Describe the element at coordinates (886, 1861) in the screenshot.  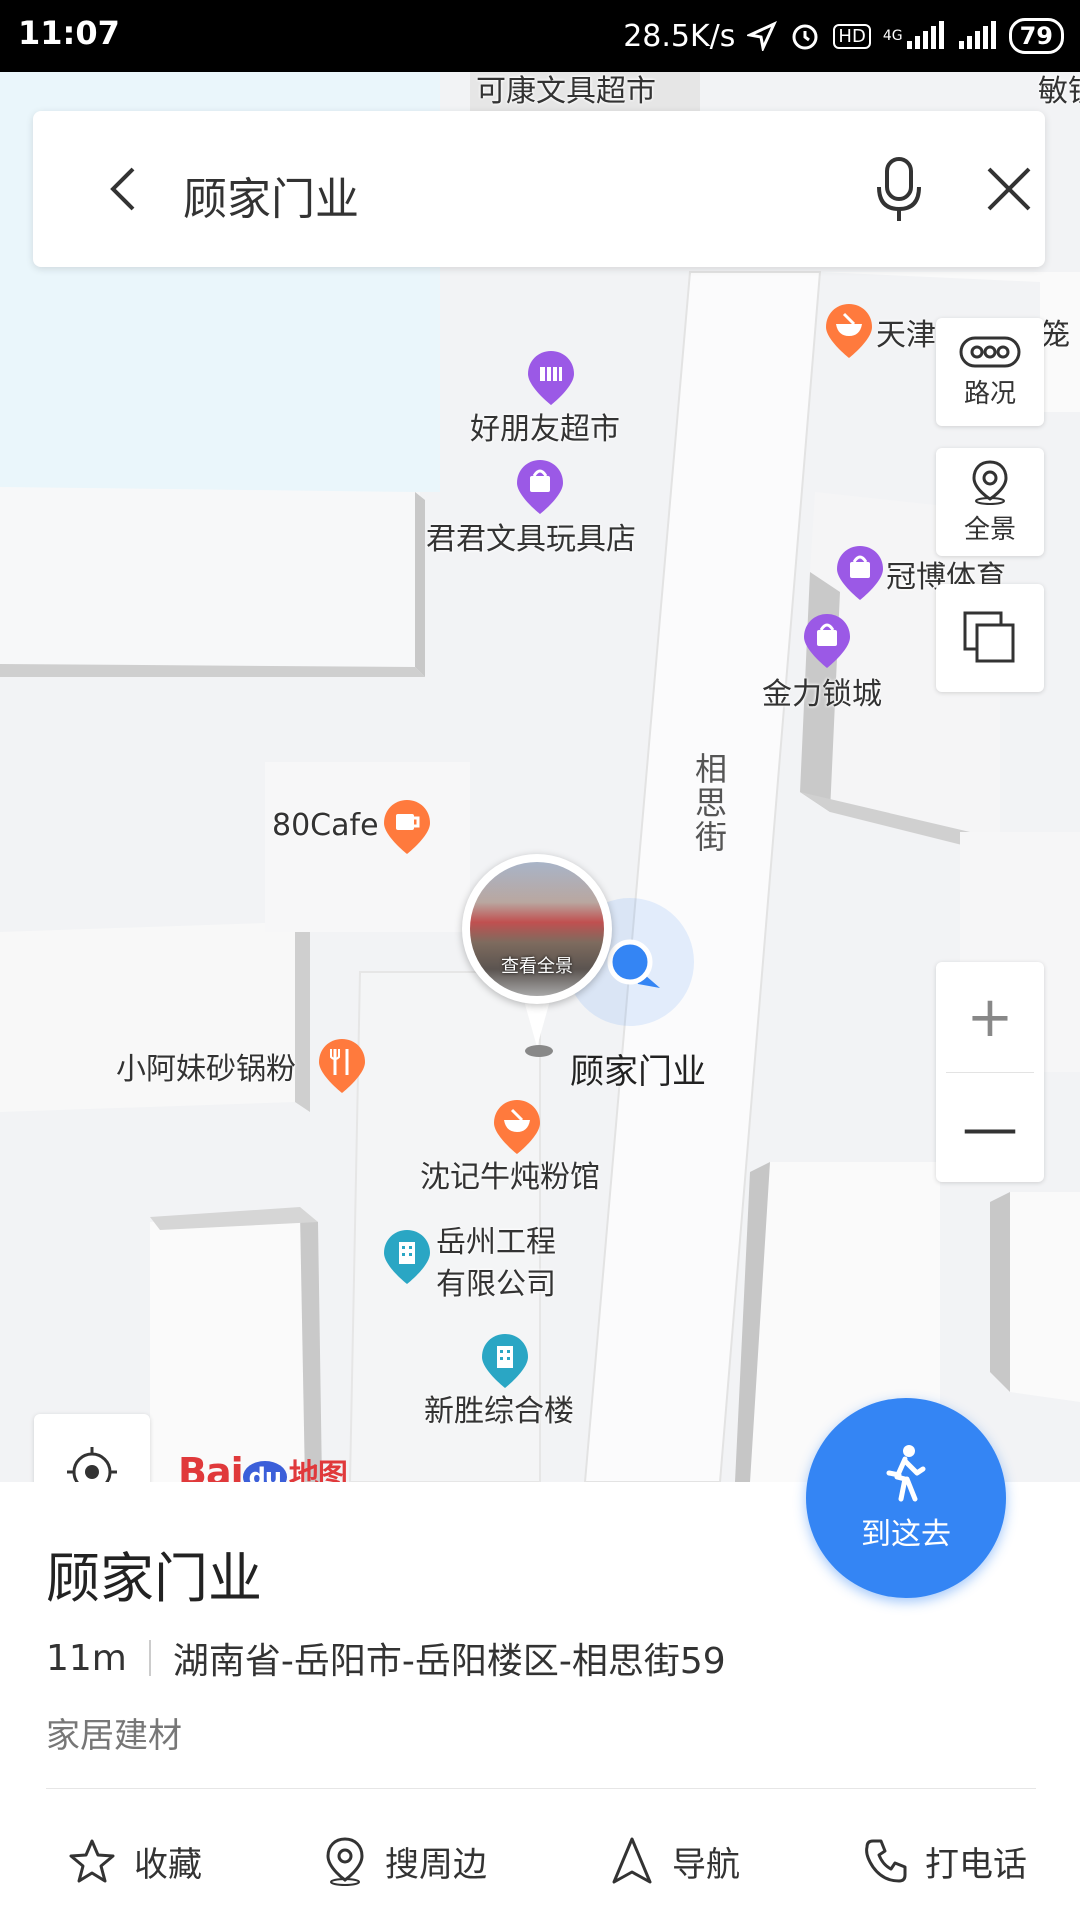
I see `phone-icon` at that location.